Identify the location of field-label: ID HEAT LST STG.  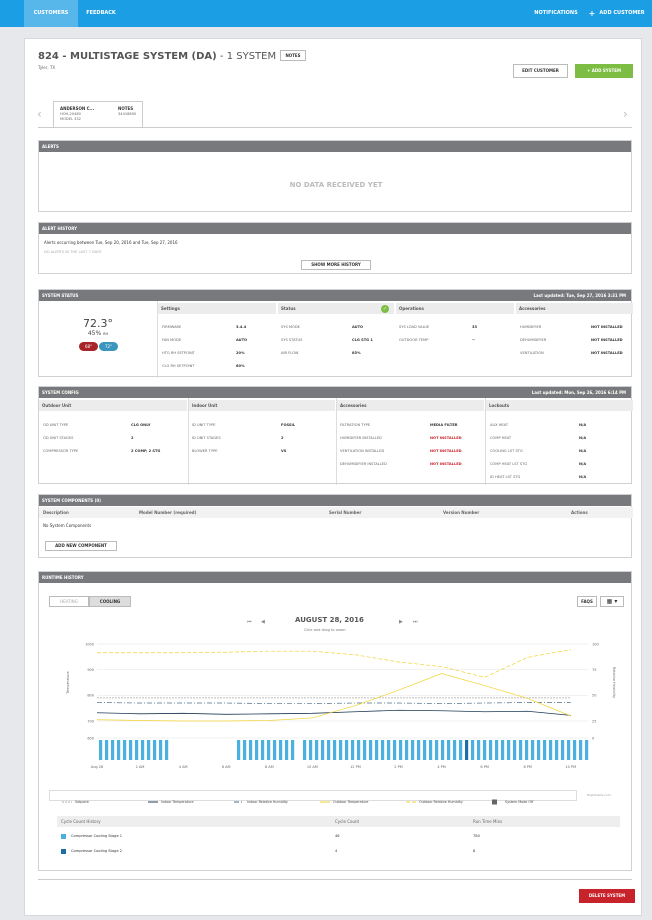
(505, 477).